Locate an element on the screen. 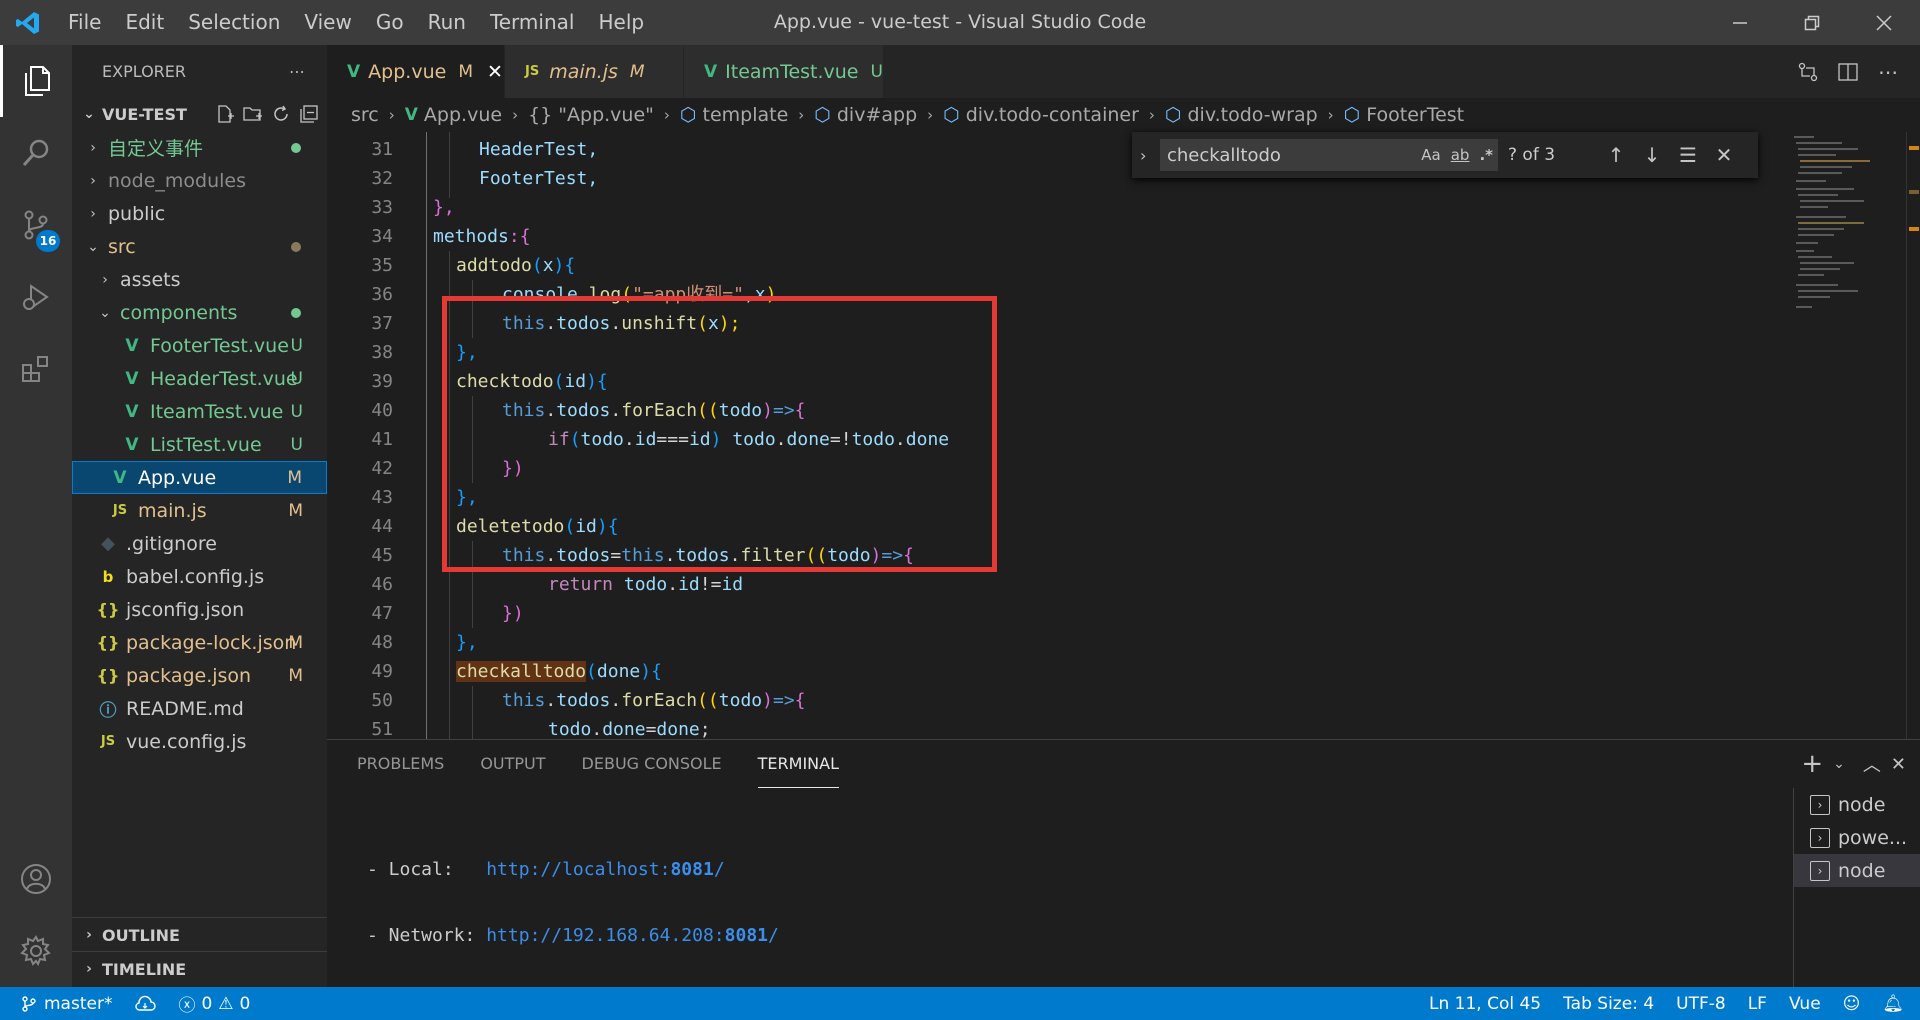  new-file-icon is located at coordinates (225, 114).